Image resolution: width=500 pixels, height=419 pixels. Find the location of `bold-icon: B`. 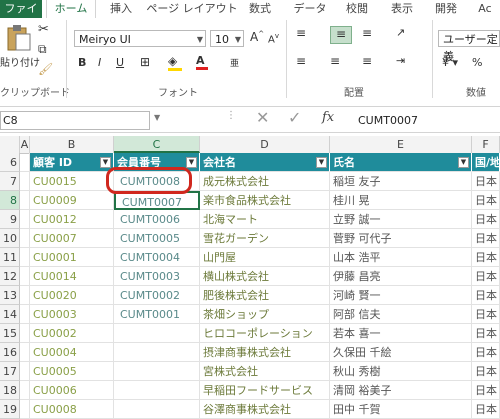

bold-icon: B is located at coordinates (82, 62).